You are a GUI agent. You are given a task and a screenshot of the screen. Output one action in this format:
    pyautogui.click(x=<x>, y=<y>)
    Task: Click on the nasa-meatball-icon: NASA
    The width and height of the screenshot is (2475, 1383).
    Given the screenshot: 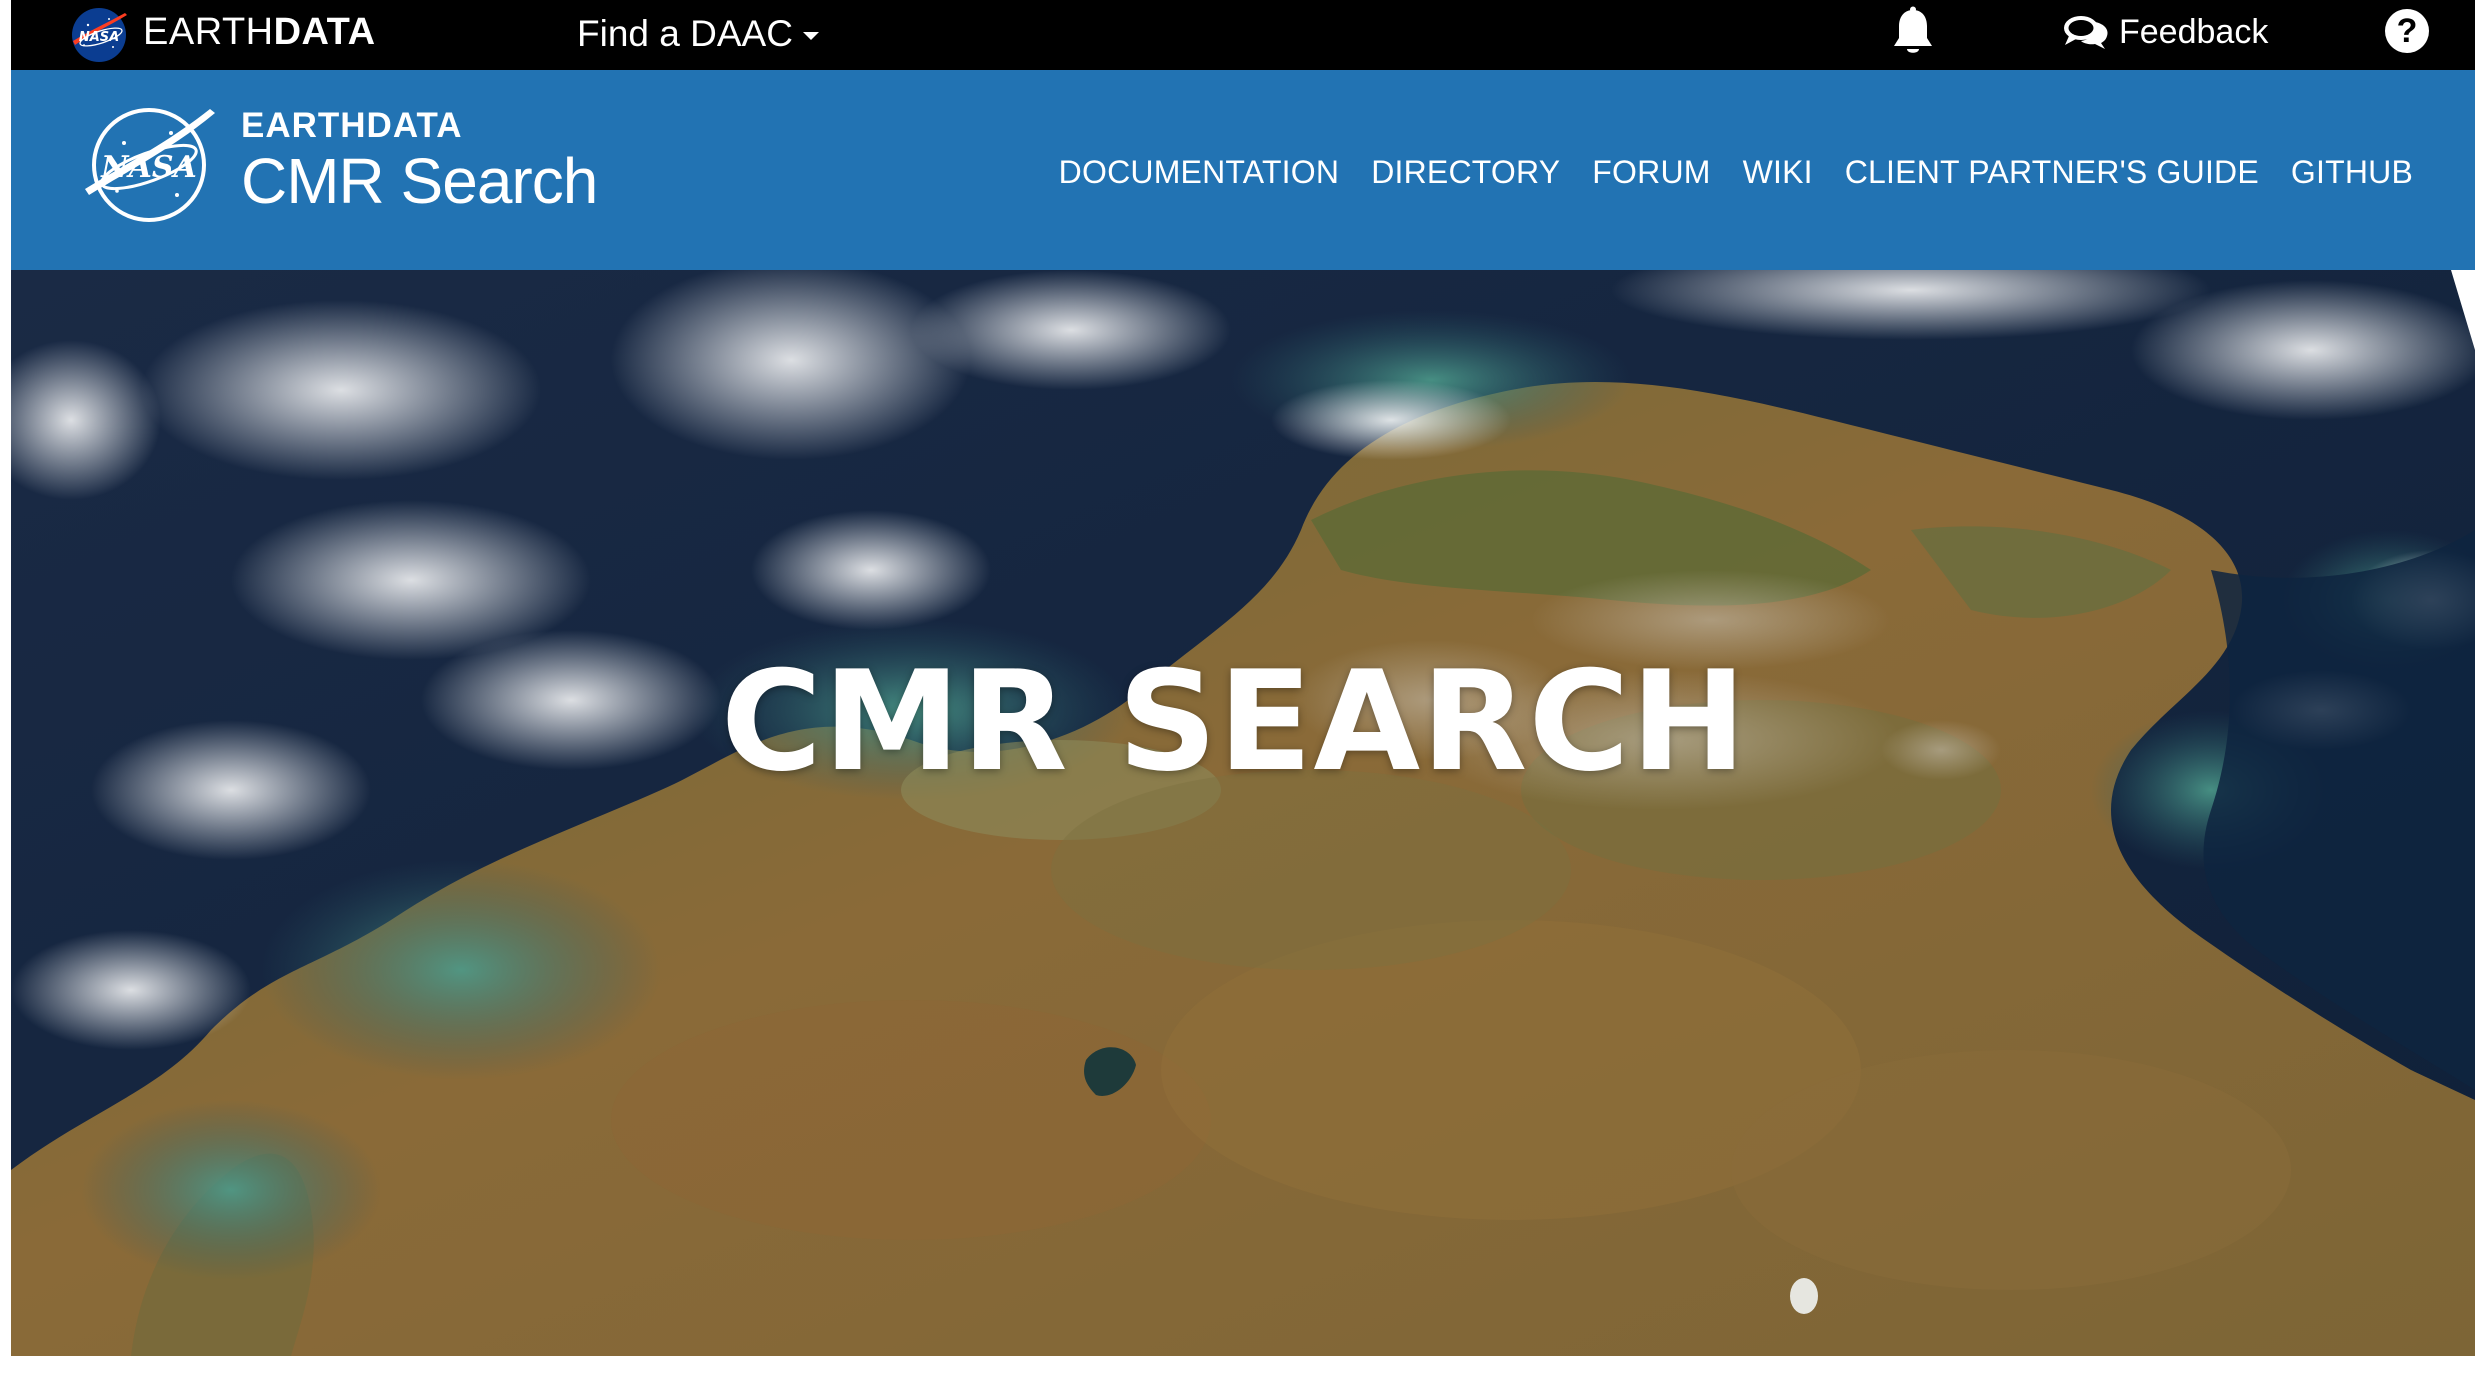 What is the action you would take?
    pyautogui.click(x=99, y=35)
    